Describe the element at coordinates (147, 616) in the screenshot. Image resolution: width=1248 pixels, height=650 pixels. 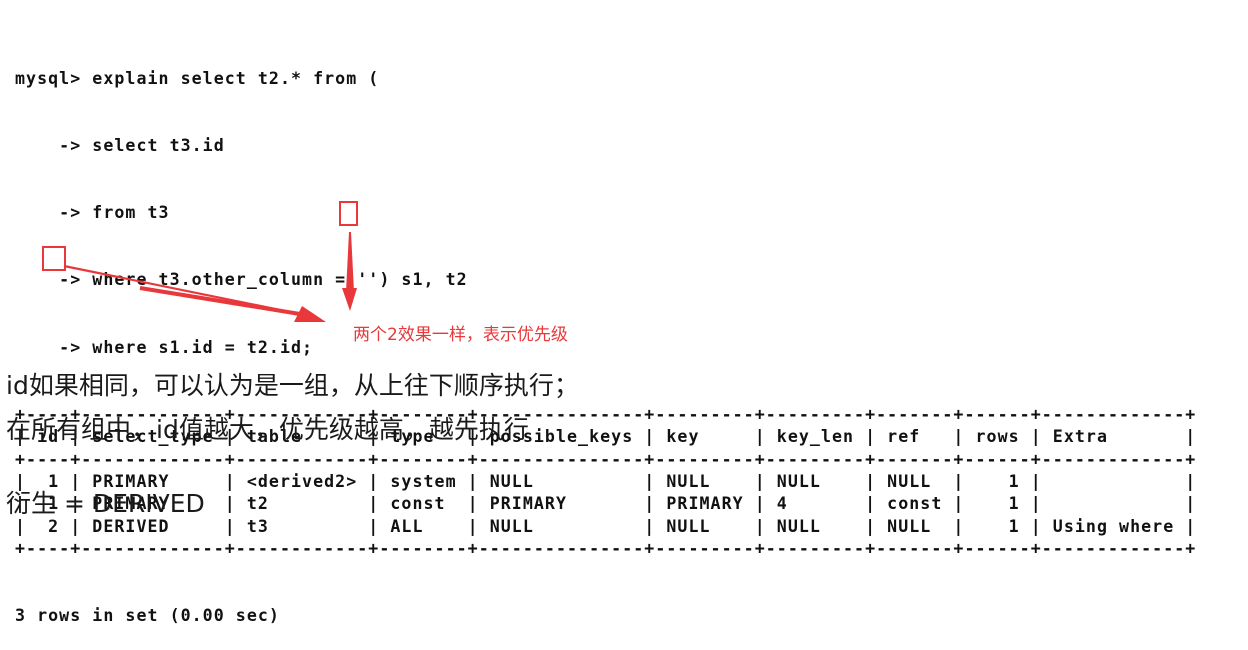
I see `result-footer: 3 rows in set (0.00 sec)` at that location.